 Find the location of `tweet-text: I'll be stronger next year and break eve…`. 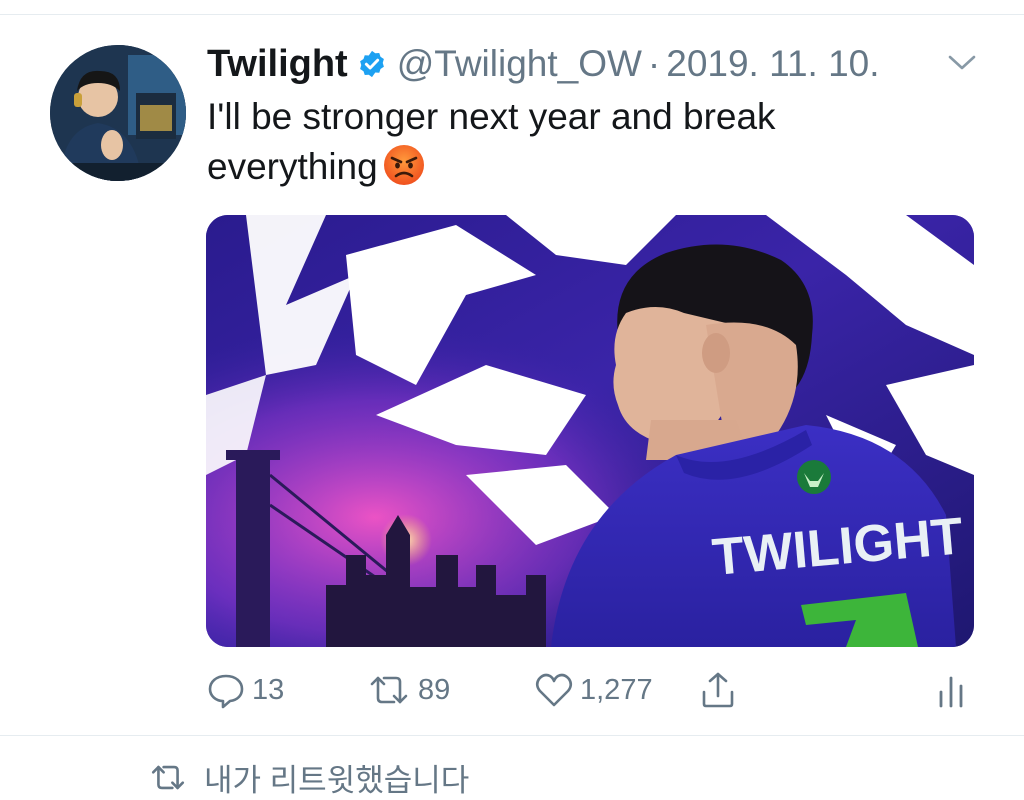

tweet-text: I'll be stronger next year and break eve… is located at coordinates (567, 142).